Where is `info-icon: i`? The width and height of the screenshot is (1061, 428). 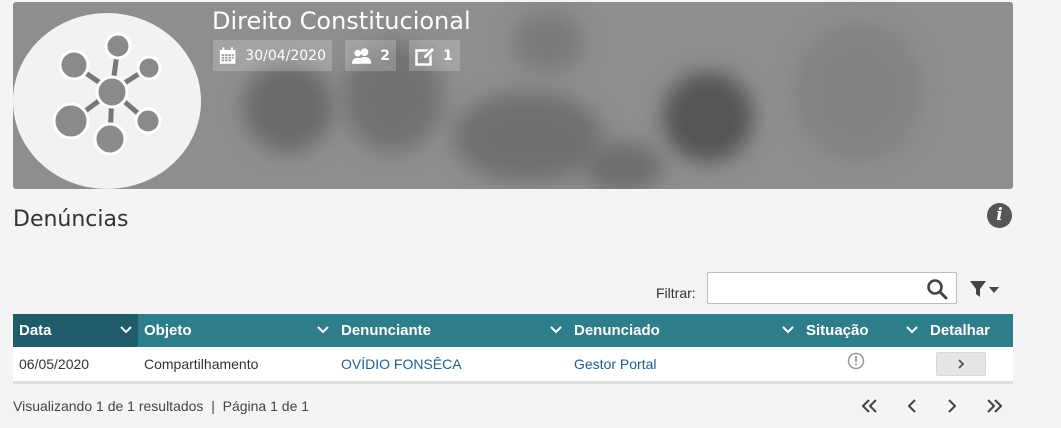 info-icon: i is located at coordinates (999, 215).